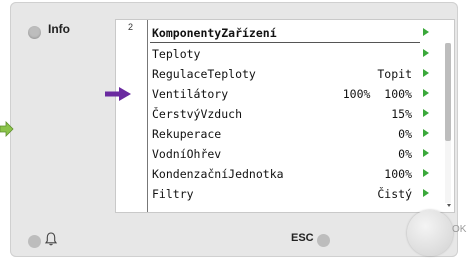 This screenshot has width=468, height=261. I want to click on menu-row-cerstvy-vzduch: ČerstvýVzduch 15%, so click(289, 113).